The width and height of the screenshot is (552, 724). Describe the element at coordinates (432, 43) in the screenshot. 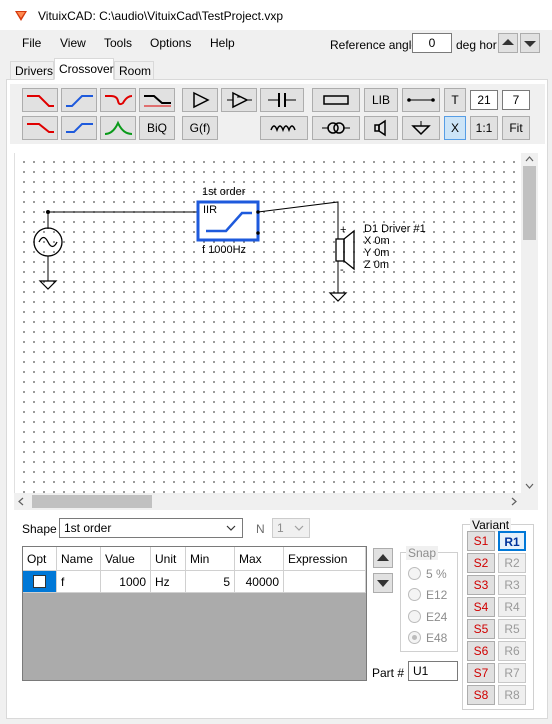

I see `reference-angle-input: 0` at that location.